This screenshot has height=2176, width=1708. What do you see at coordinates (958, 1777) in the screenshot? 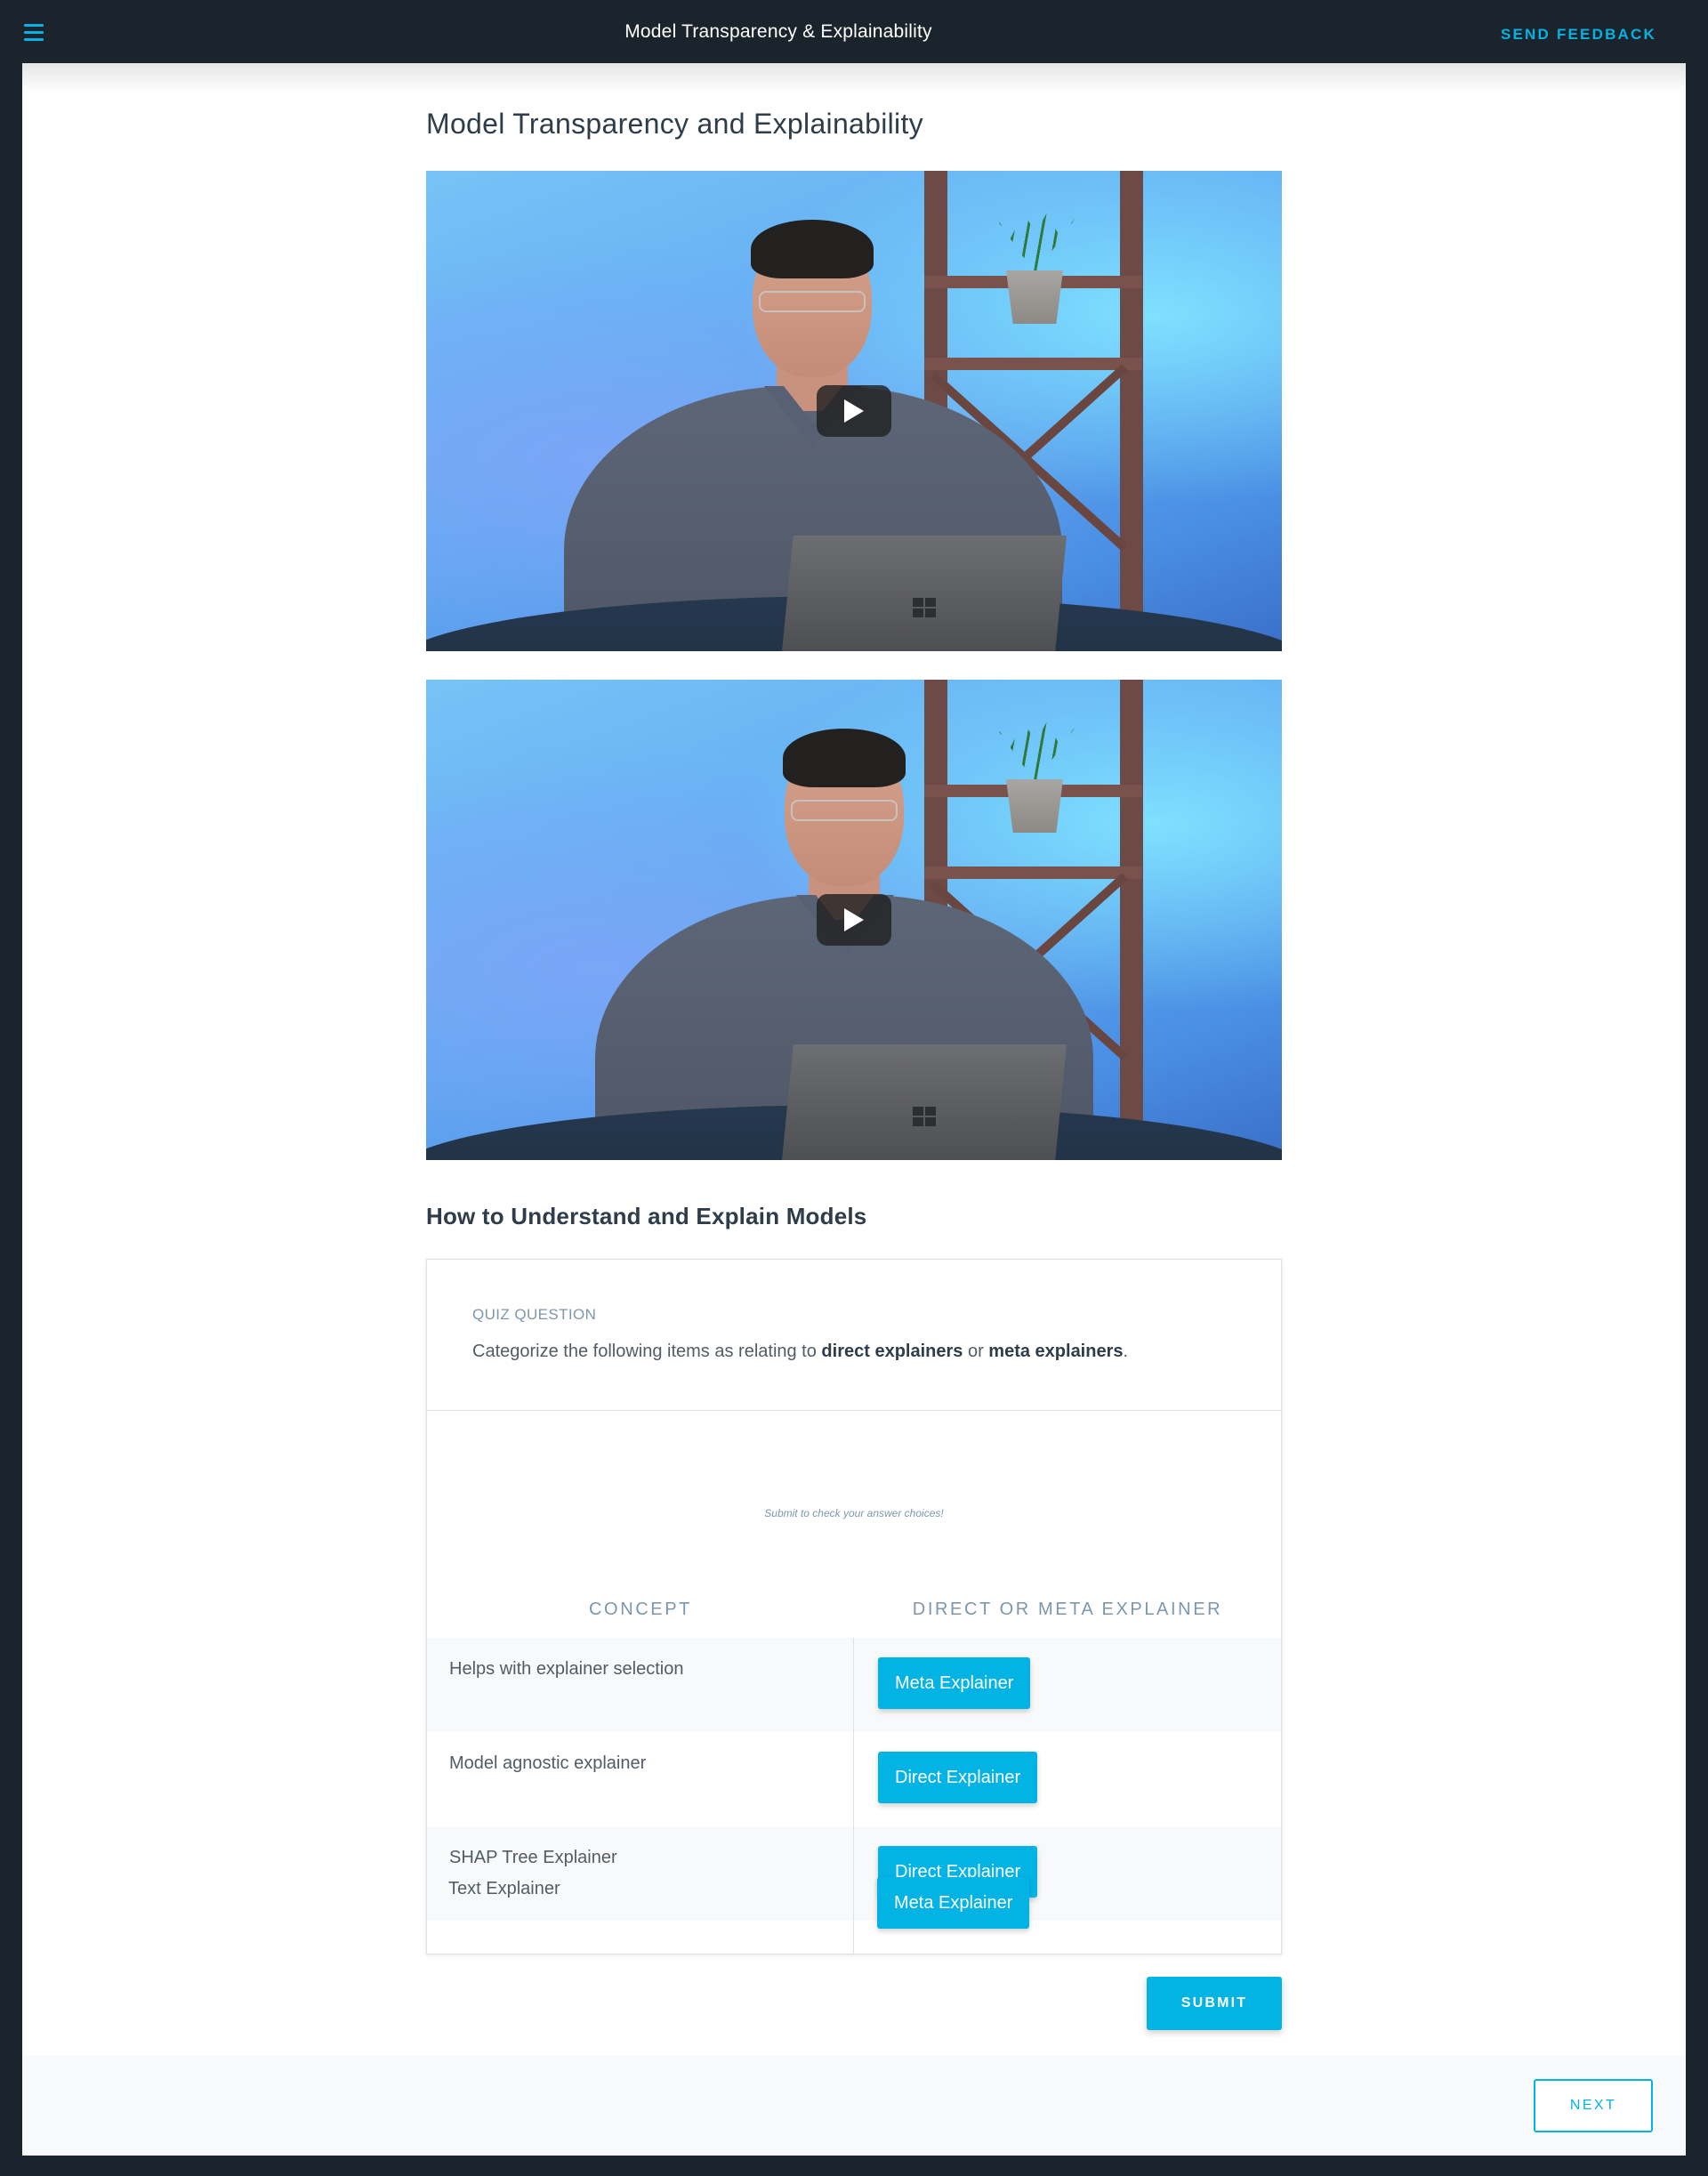
I see `answer-chip: Direct Explainer` at bounding box center [958, 1777].